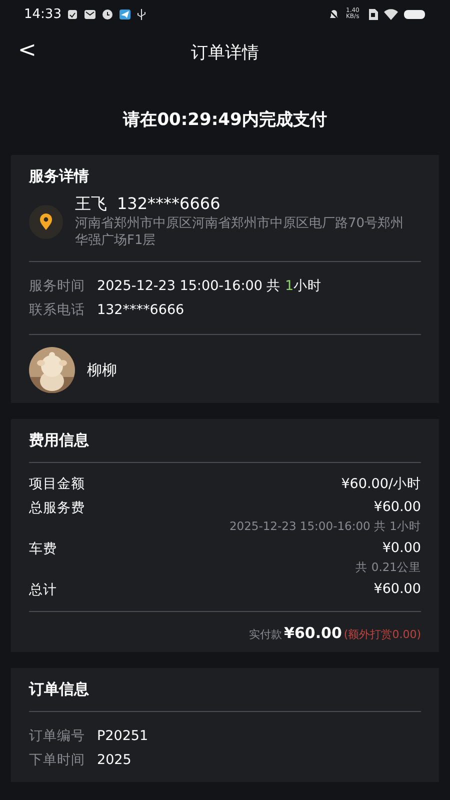 Image resolution: width=450 pixels, height=800 pixels. I want to click on fee-label: 总计, so click(43, 590).